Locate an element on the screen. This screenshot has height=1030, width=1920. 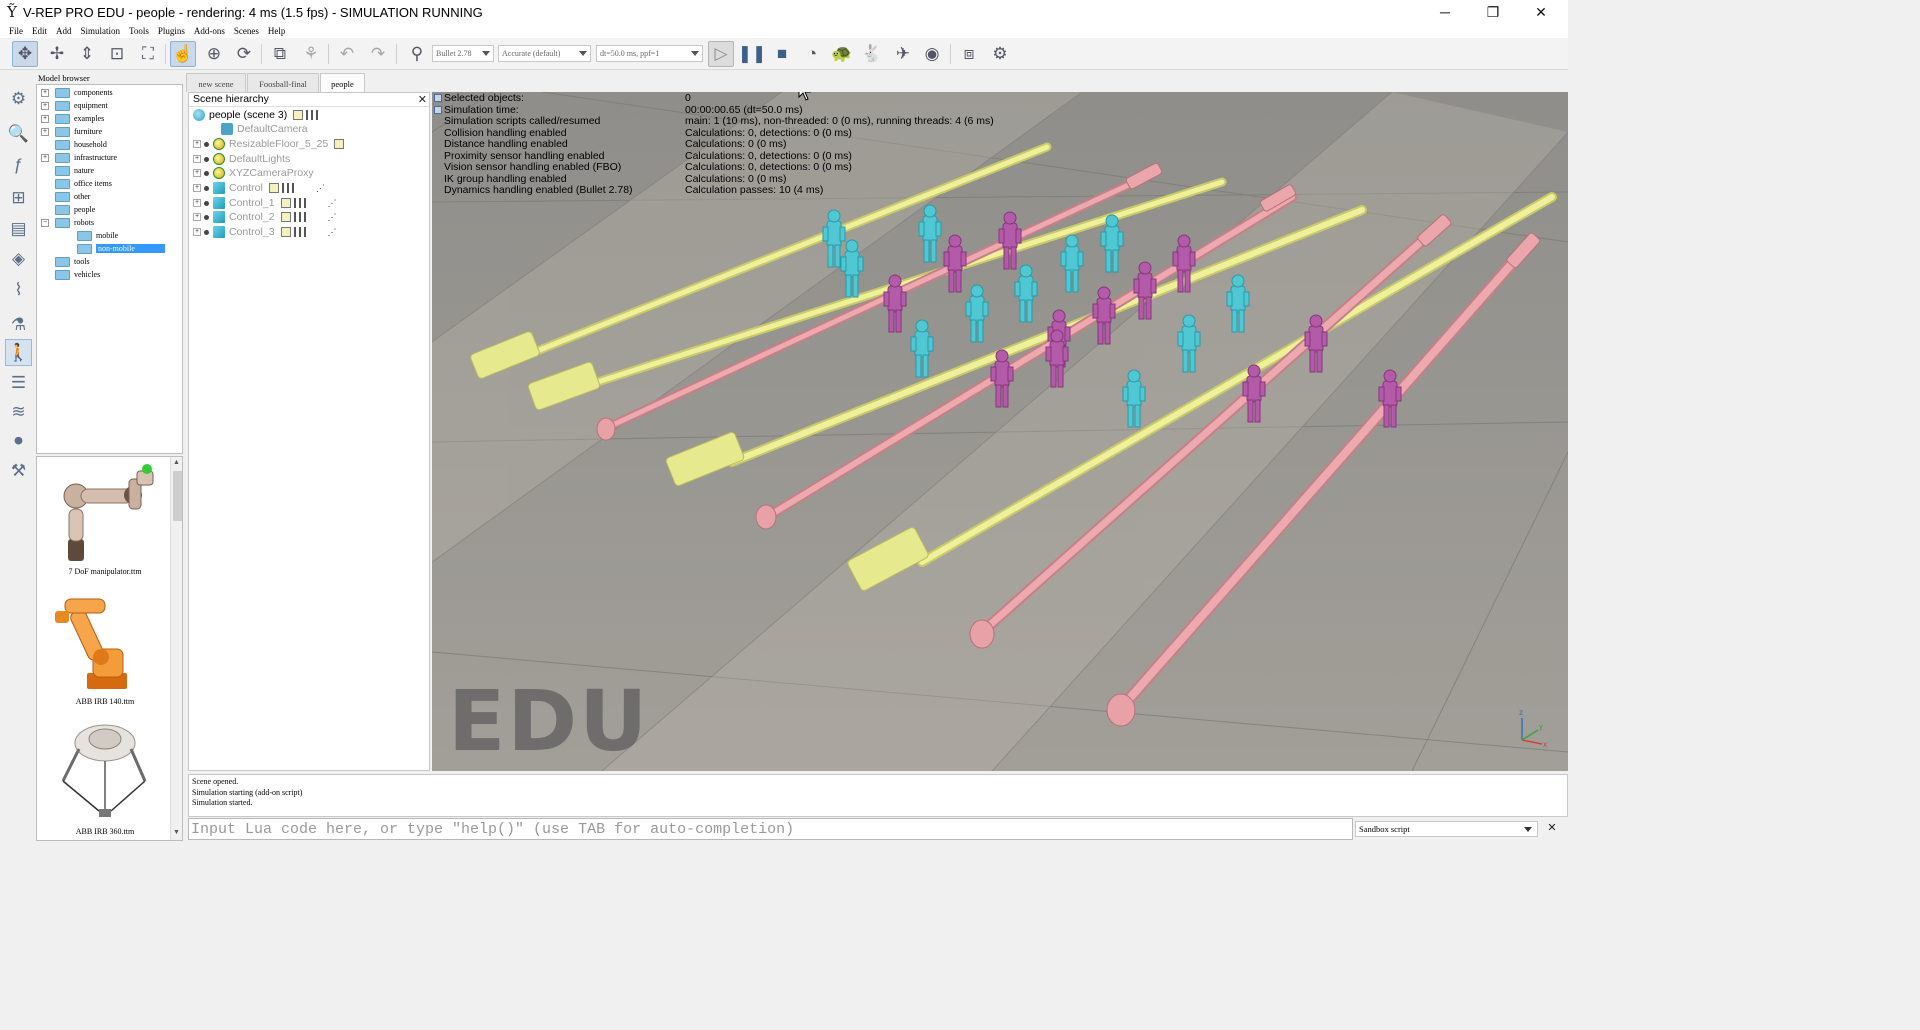
user-settings-icon: ⚒ is located at coordinates (18, 470).